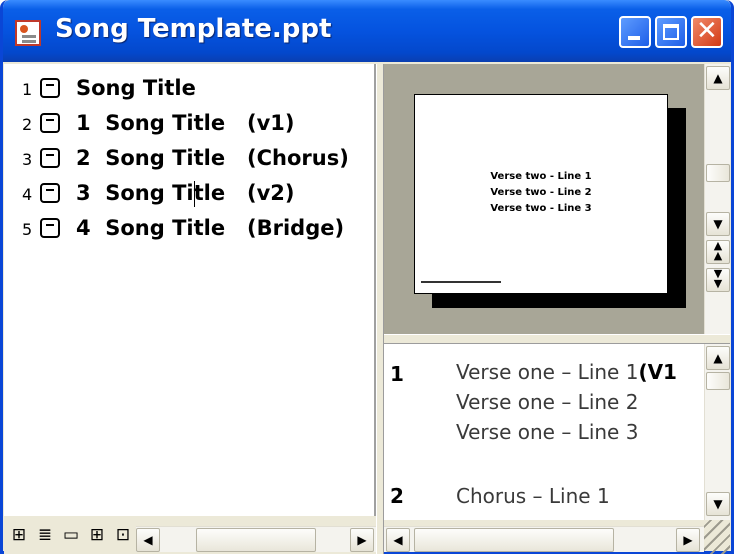 Image resolution: width=734 pixels, height=554 pixels. Describe the element at coordinates (718, 280) in the screenshot. I see `next-slide-icon: ▼ ▼` at that location.